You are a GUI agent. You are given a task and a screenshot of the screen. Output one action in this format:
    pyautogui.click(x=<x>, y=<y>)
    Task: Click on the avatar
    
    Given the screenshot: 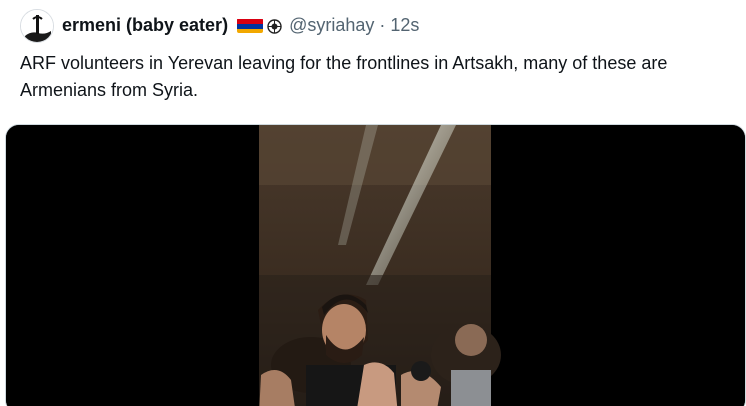 What is the action you would take?
    pyautogui.click(x=37, y=26)
    